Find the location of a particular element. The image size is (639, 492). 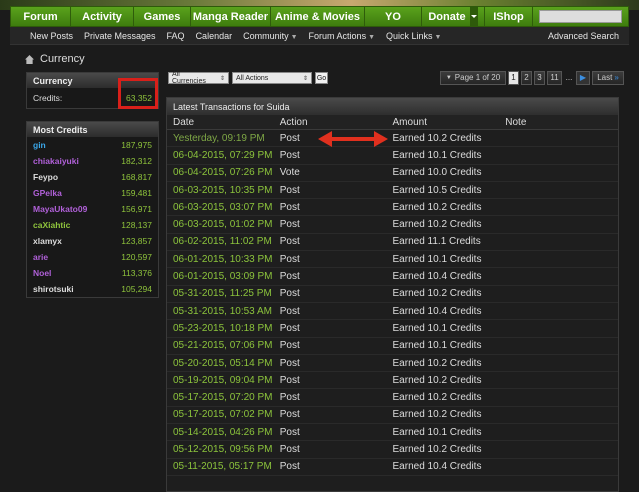

nav-donate-label: Donate is located at coordinates (447, 16).